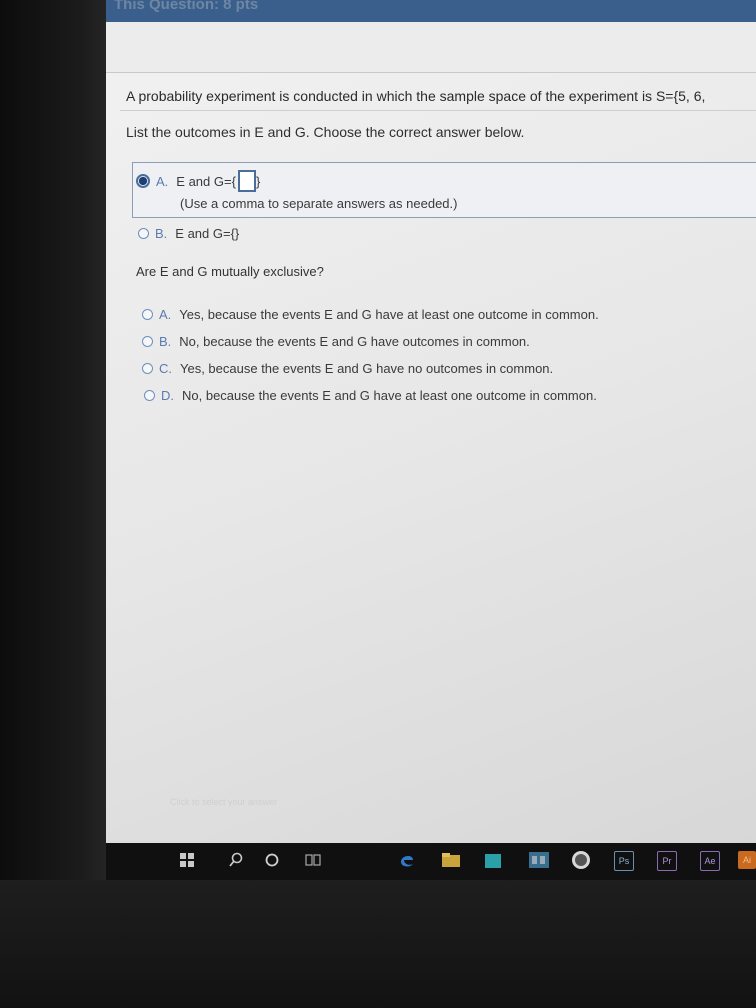  Describe the element at coordinates (539, 860) in the screenshot. I see `vm-icon` at that location.